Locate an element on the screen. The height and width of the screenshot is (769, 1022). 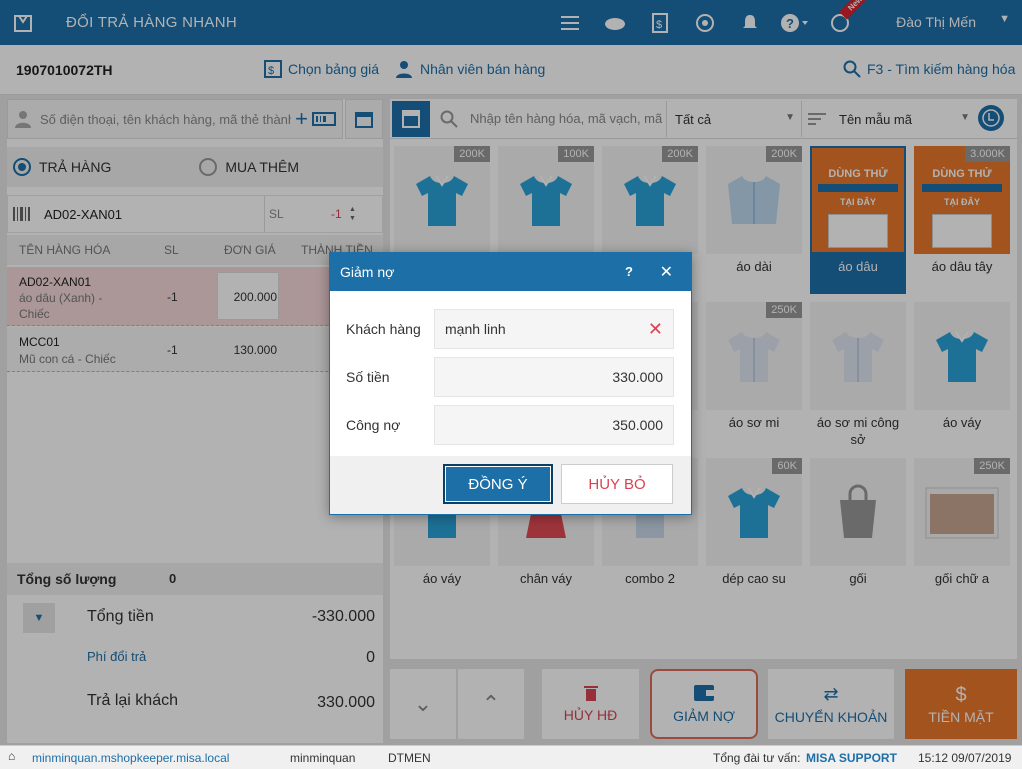
customer-field: mạnh linh ✕ is located at coordinates (554, 329).